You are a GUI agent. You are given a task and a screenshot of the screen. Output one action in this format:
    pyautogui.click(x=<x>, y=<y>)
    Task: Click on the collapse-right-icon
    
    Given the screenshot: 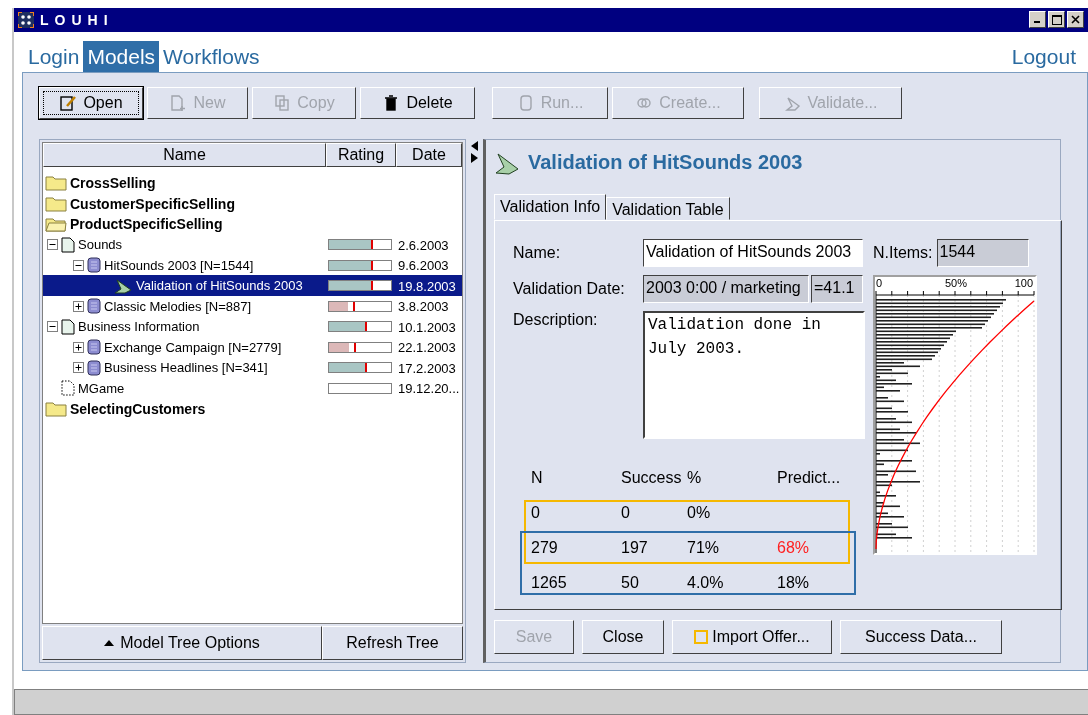 What is the action you would take?
    pyautogui.click(x=474, y=157)
    